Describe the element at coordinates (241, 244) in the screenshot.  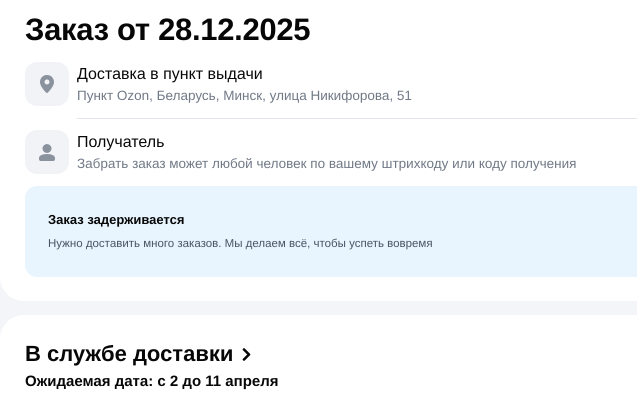
I see `notice-text: Нужно доставить много заказов. Мы делаем всё, чтобы успеть вовремя` at that location.